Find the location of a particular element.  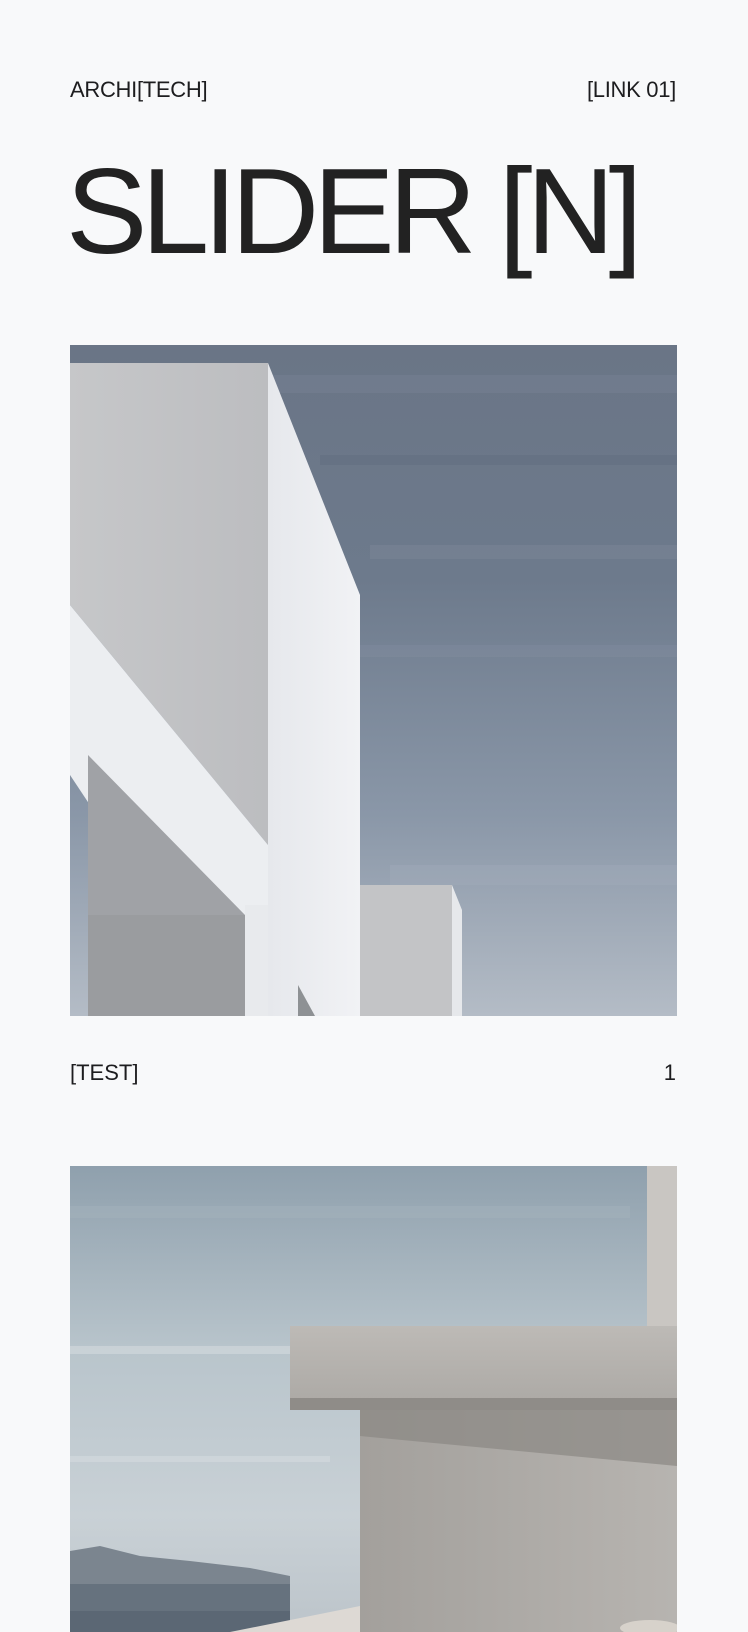

page-title: SLIDER [N] is located at coordinates (354, 211).